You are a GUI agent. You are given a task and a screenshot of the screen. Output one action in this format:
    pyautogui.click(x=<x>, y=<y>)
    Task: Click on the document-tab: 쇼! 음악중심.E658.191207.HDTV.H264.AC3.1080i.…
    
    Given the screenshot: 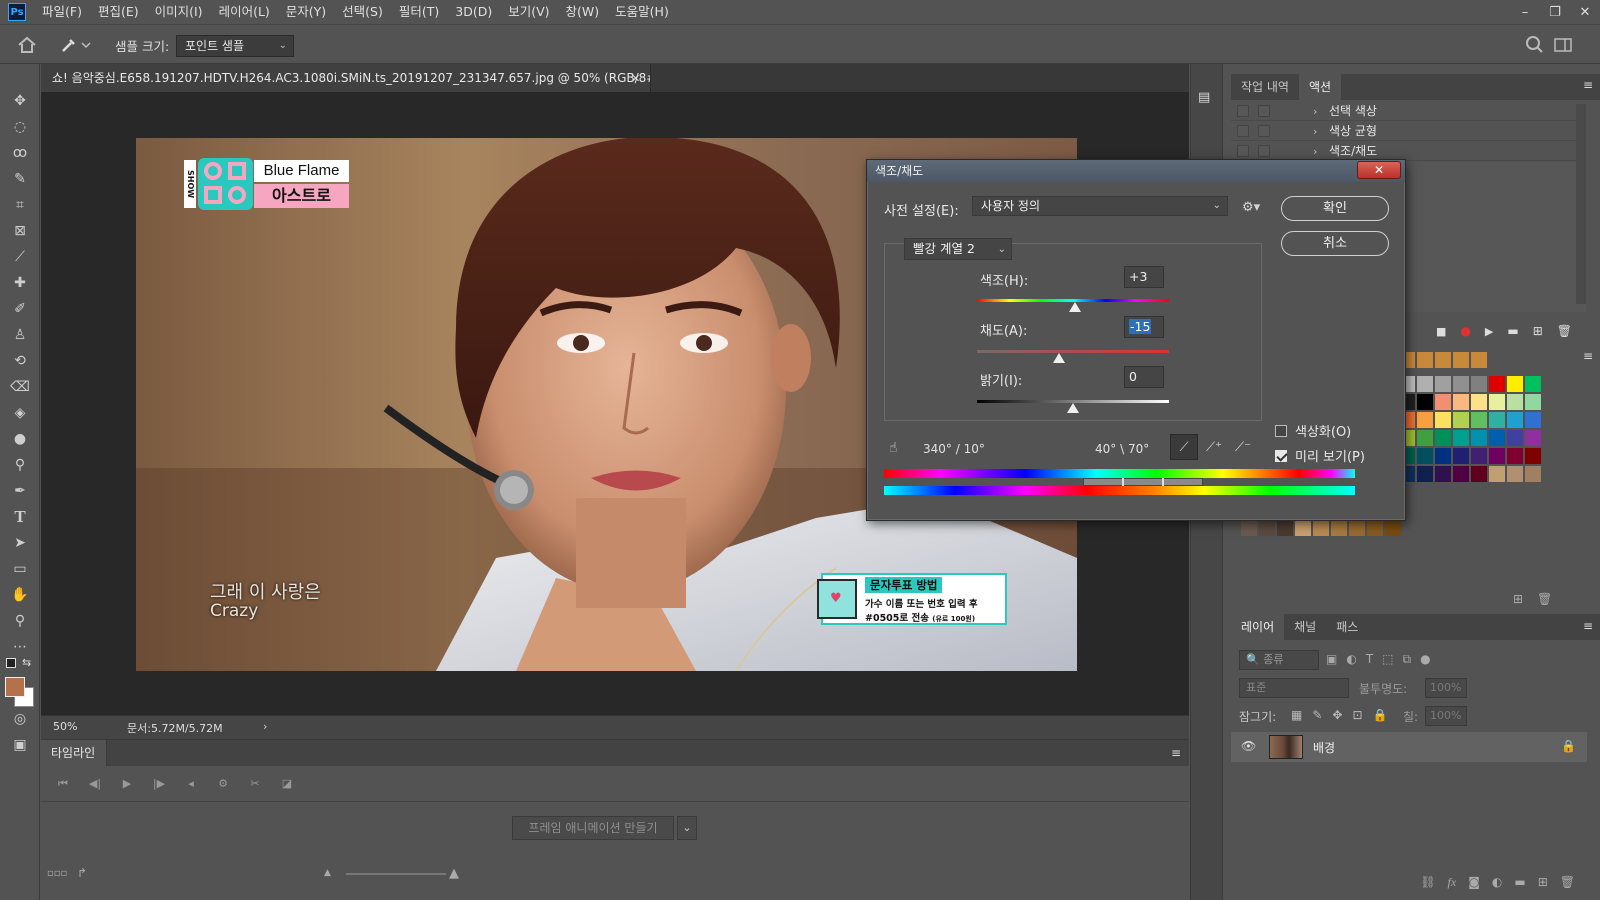 What is the action you would take?
    pyautogui.click(x=346, y=78)
    